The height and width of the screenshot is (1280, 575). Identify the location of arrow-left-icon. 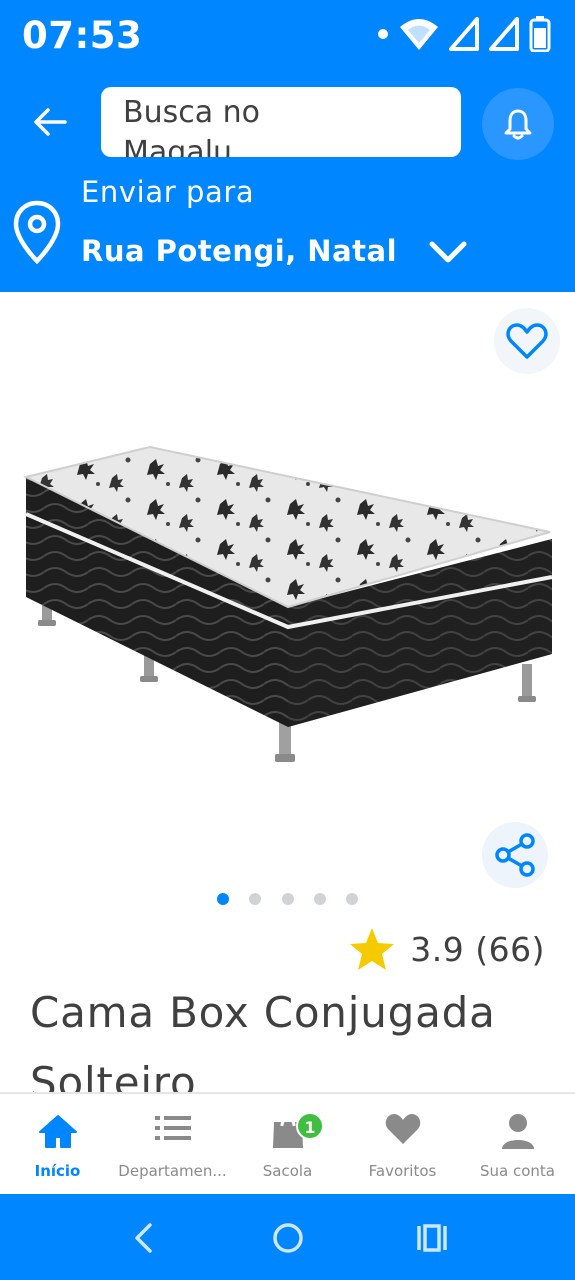
(50, 122).